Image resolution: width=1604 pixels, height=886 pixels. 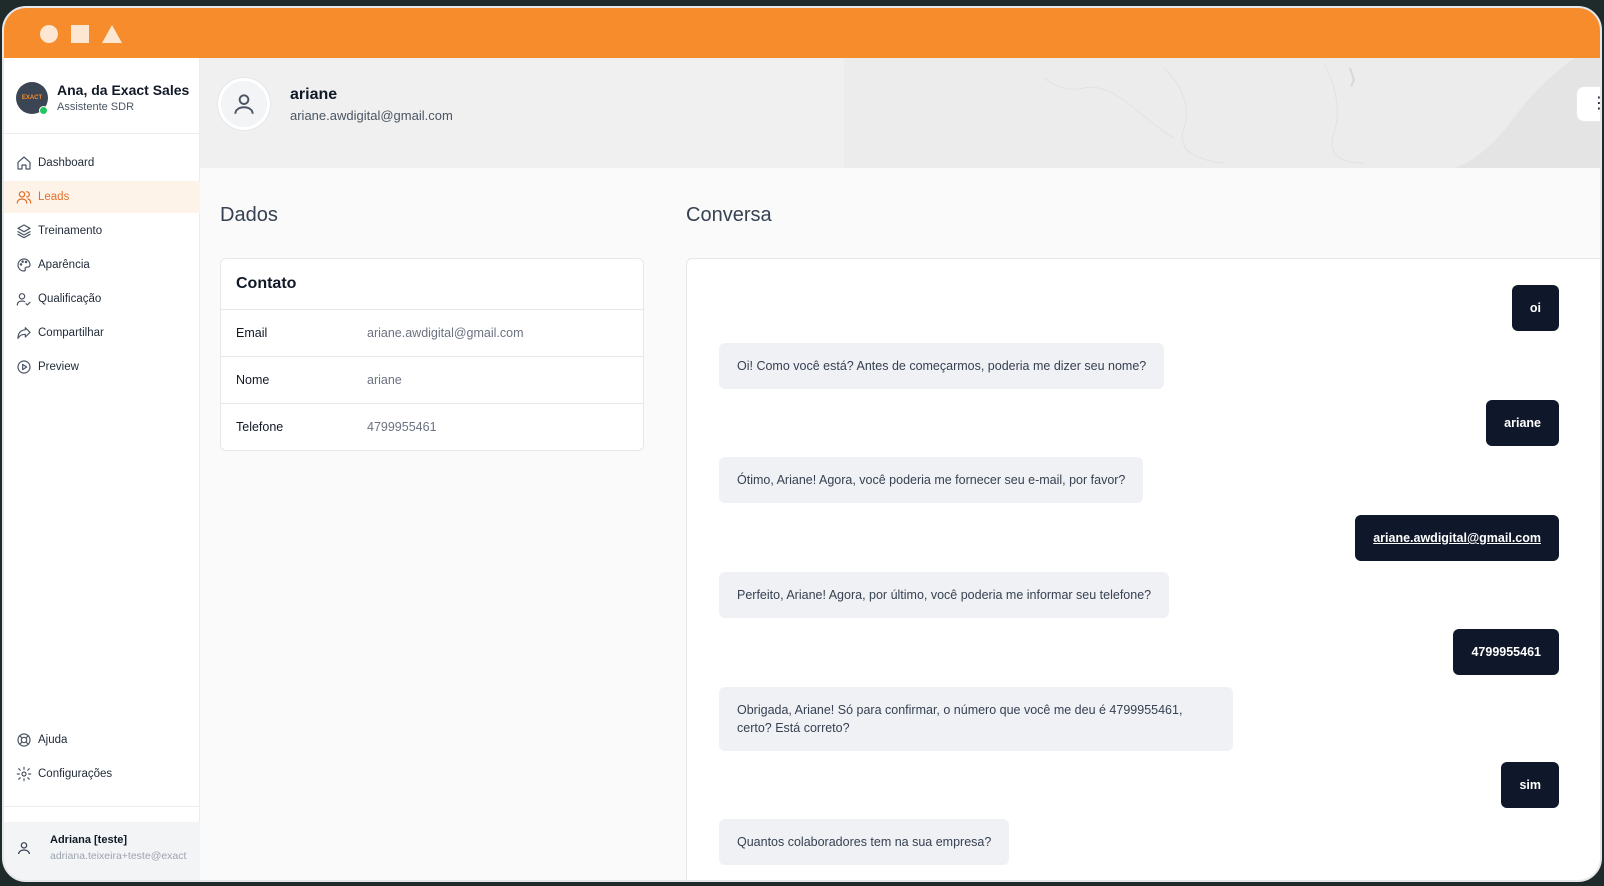 What do you see at coordinates (1222, 113) in the screenshot?
I see `map-background` at bounding box center [1222, 113].